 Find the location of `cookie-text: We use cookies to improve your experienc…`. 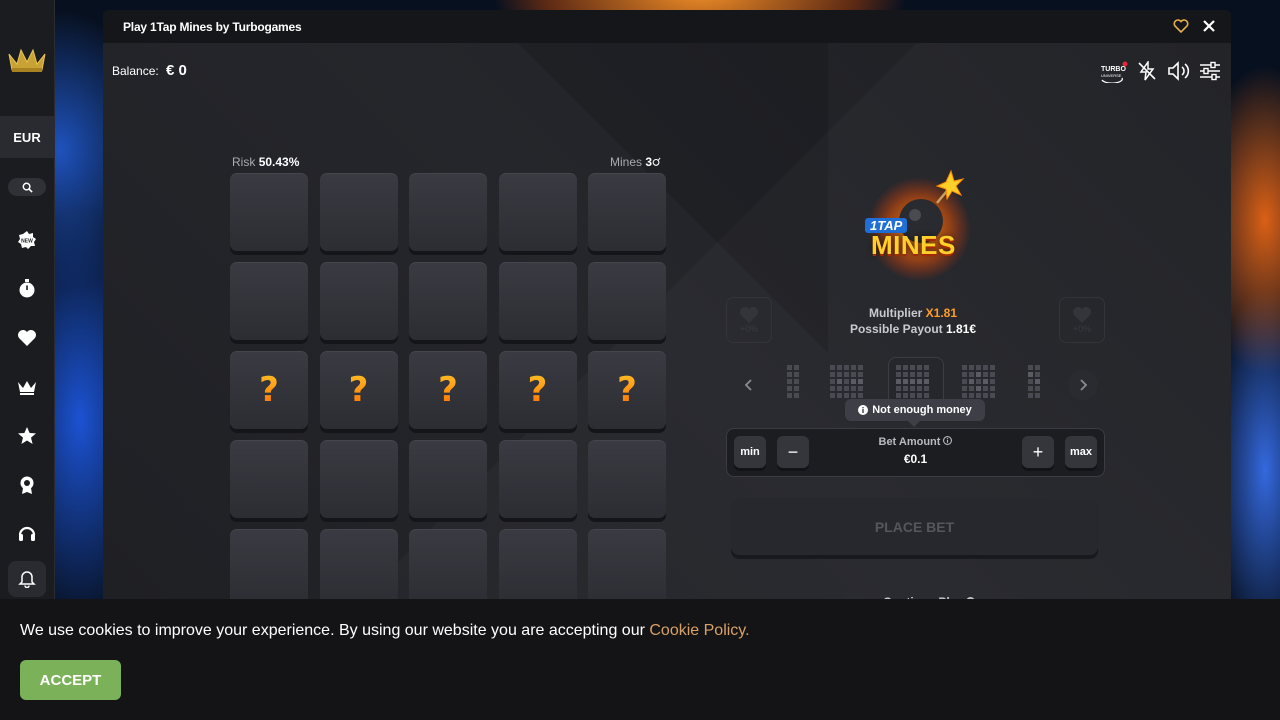

cookie-text: We use cookies to improve your experienc… is located at coordinates (385, 631).